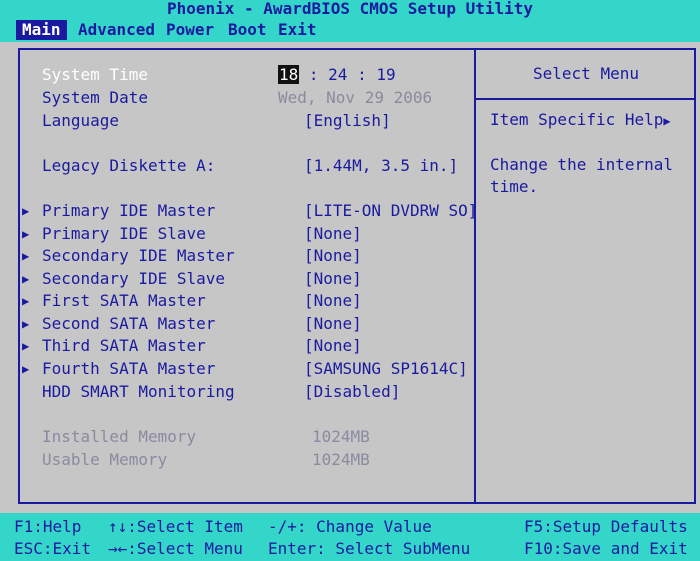 This screenshot has width=700, height=561. Describe the element at coordinates (355, 98) in the screenshot. I see `system-date-value: Wed, Nov 29 2006` at that location.